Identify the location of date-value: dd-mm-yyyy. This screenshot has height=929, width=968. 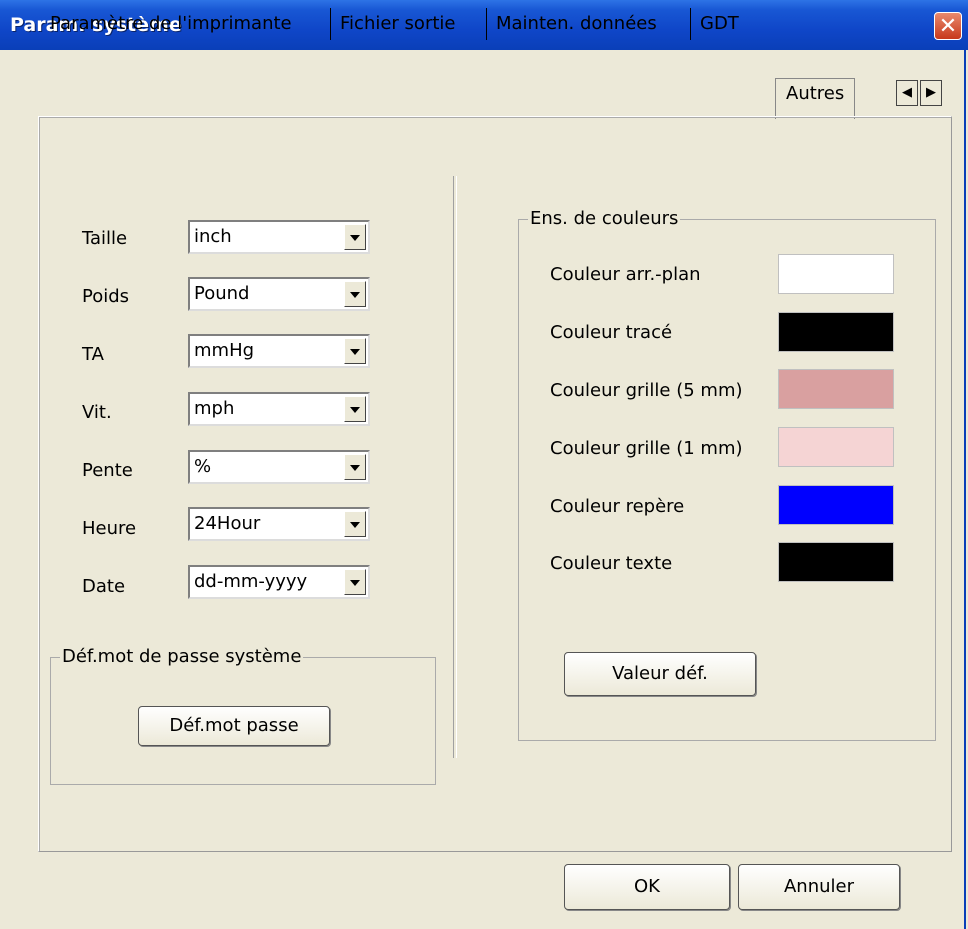
(251, 581).